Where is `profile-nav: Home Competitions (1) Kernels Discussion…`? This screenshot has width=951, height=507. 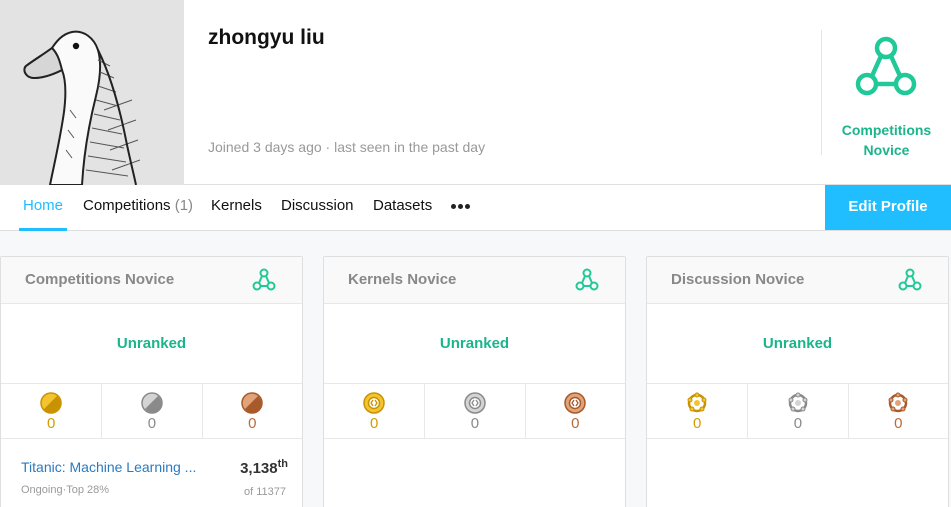
profile-nav: Home Competitions (1) Kernels Discussion… is located at coordinates (475, 208).